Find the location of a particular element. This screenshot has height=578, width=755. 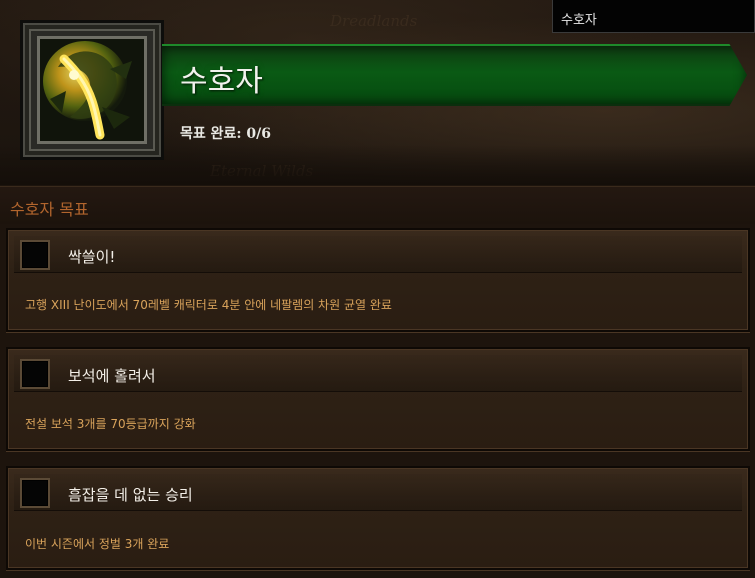

map-label-dreadlands: Dreadlands is located at coordinates (374, 21).